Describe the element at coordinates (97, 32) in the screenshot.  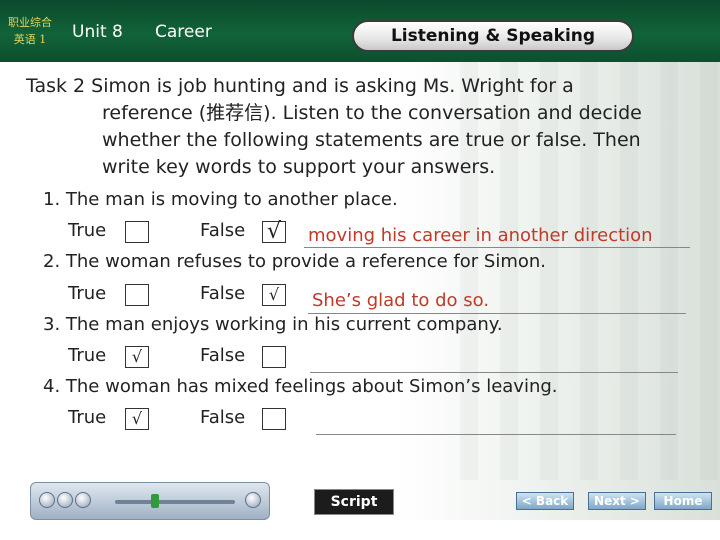
I see `unit-label: Unit 8` at that location.